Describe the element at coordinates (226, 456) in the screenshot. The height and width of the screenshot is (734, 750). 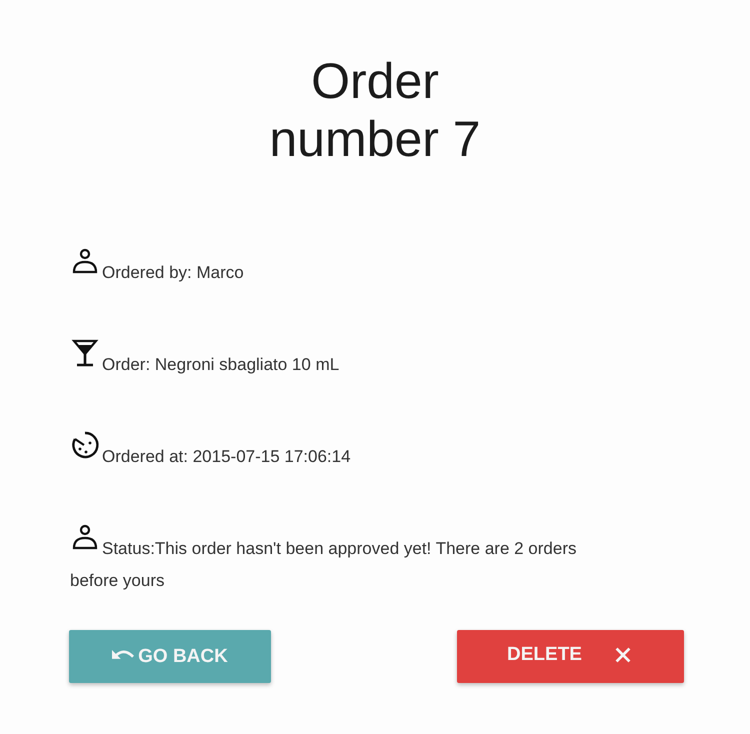
I see `detail-text: Ordered at: 2015-07-15 17:06:14` at that location.